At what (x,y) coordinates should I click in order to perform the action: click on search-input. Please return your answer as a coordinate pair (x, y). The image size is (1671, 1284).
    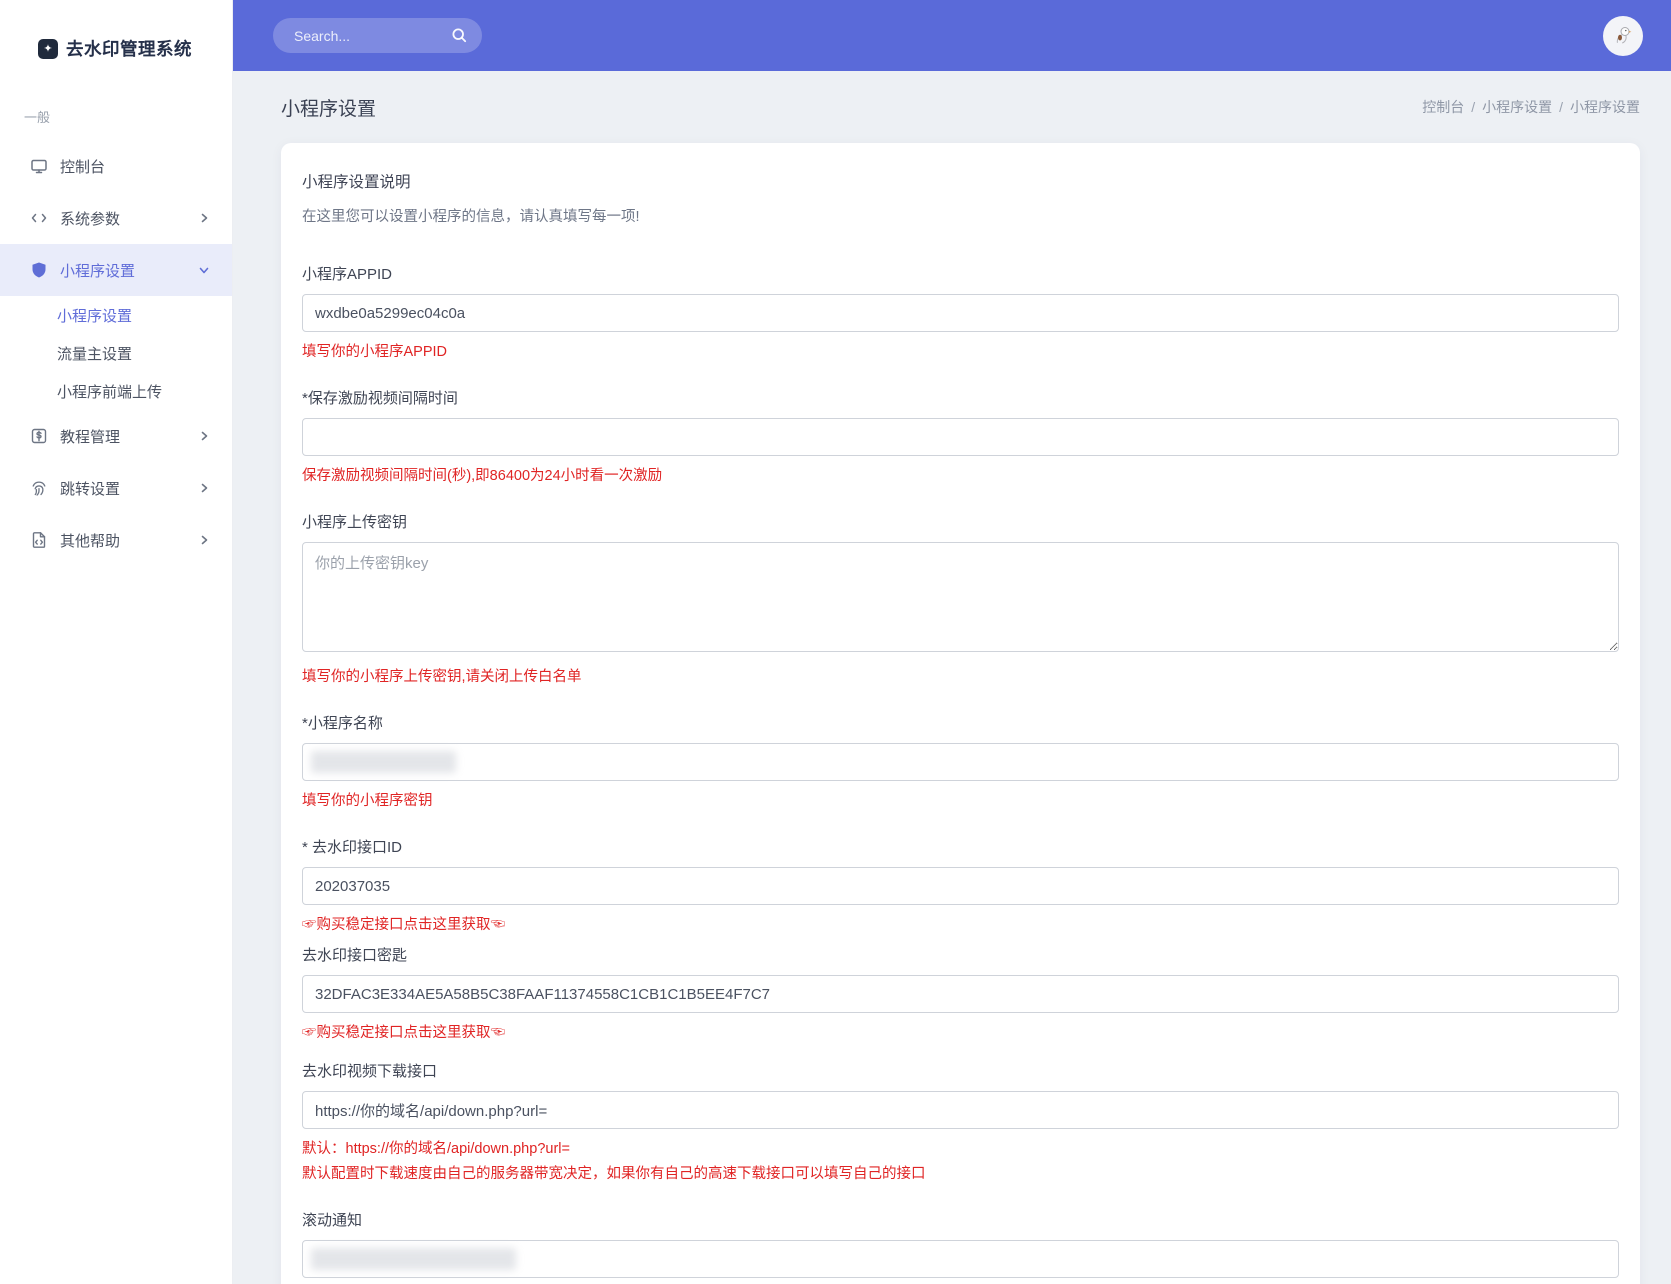
    Looking at the image, I should click on (372, 35).